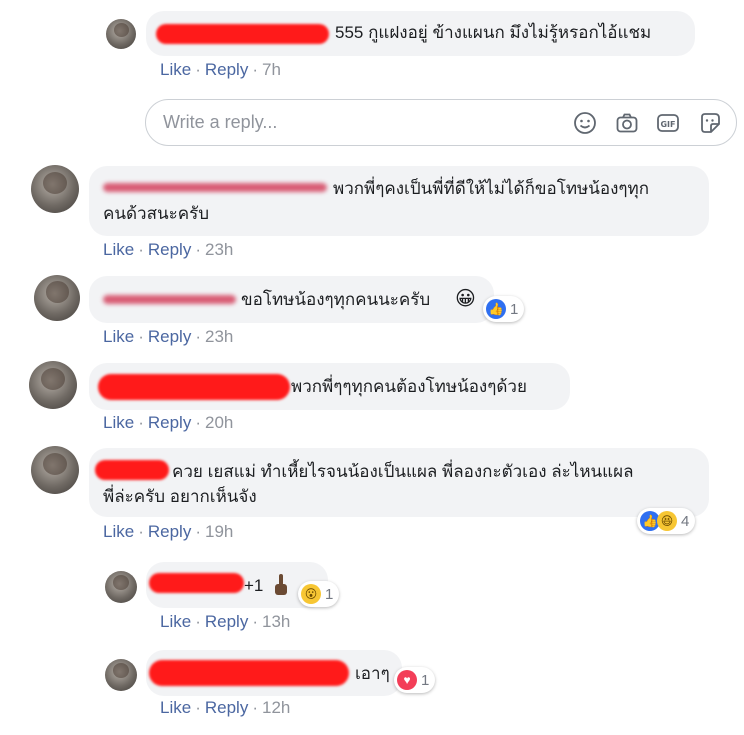 This screenshot has height=735, width=744. I want to click on comment-actions: Like · Reply · 12h, so click(225, 707).